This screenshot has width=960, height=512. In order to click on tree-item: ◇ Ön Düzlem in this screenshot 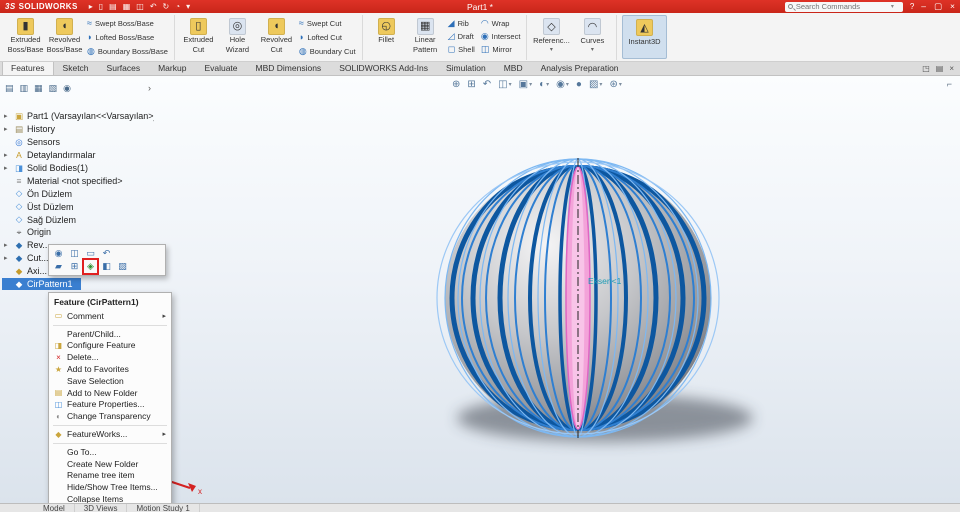, I will do `click(78, 193)`.